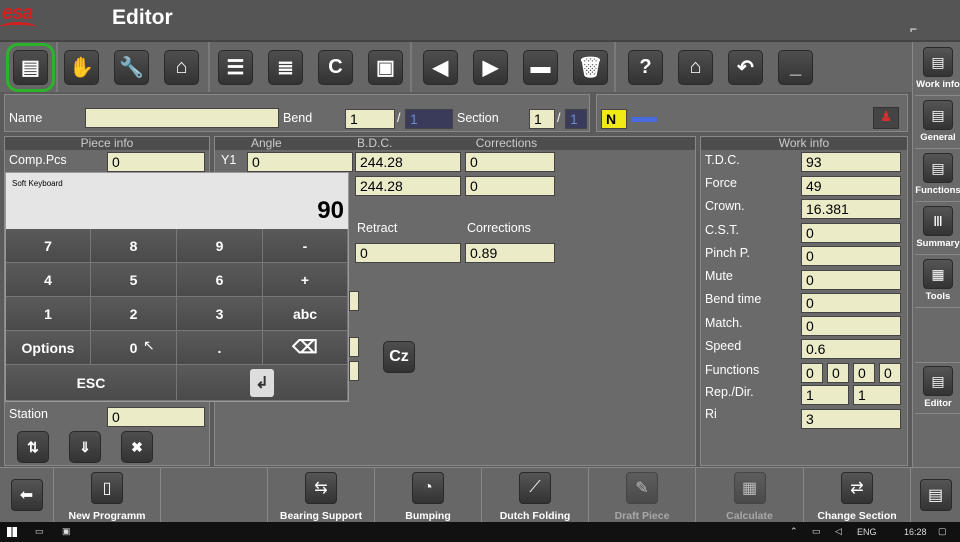 Image resolution: width=960 pixels, height=542 pixels. Describe the element at coordinates (510, 253) in the screenshot. I see `retract-corrections-field: 0.89` at that location.